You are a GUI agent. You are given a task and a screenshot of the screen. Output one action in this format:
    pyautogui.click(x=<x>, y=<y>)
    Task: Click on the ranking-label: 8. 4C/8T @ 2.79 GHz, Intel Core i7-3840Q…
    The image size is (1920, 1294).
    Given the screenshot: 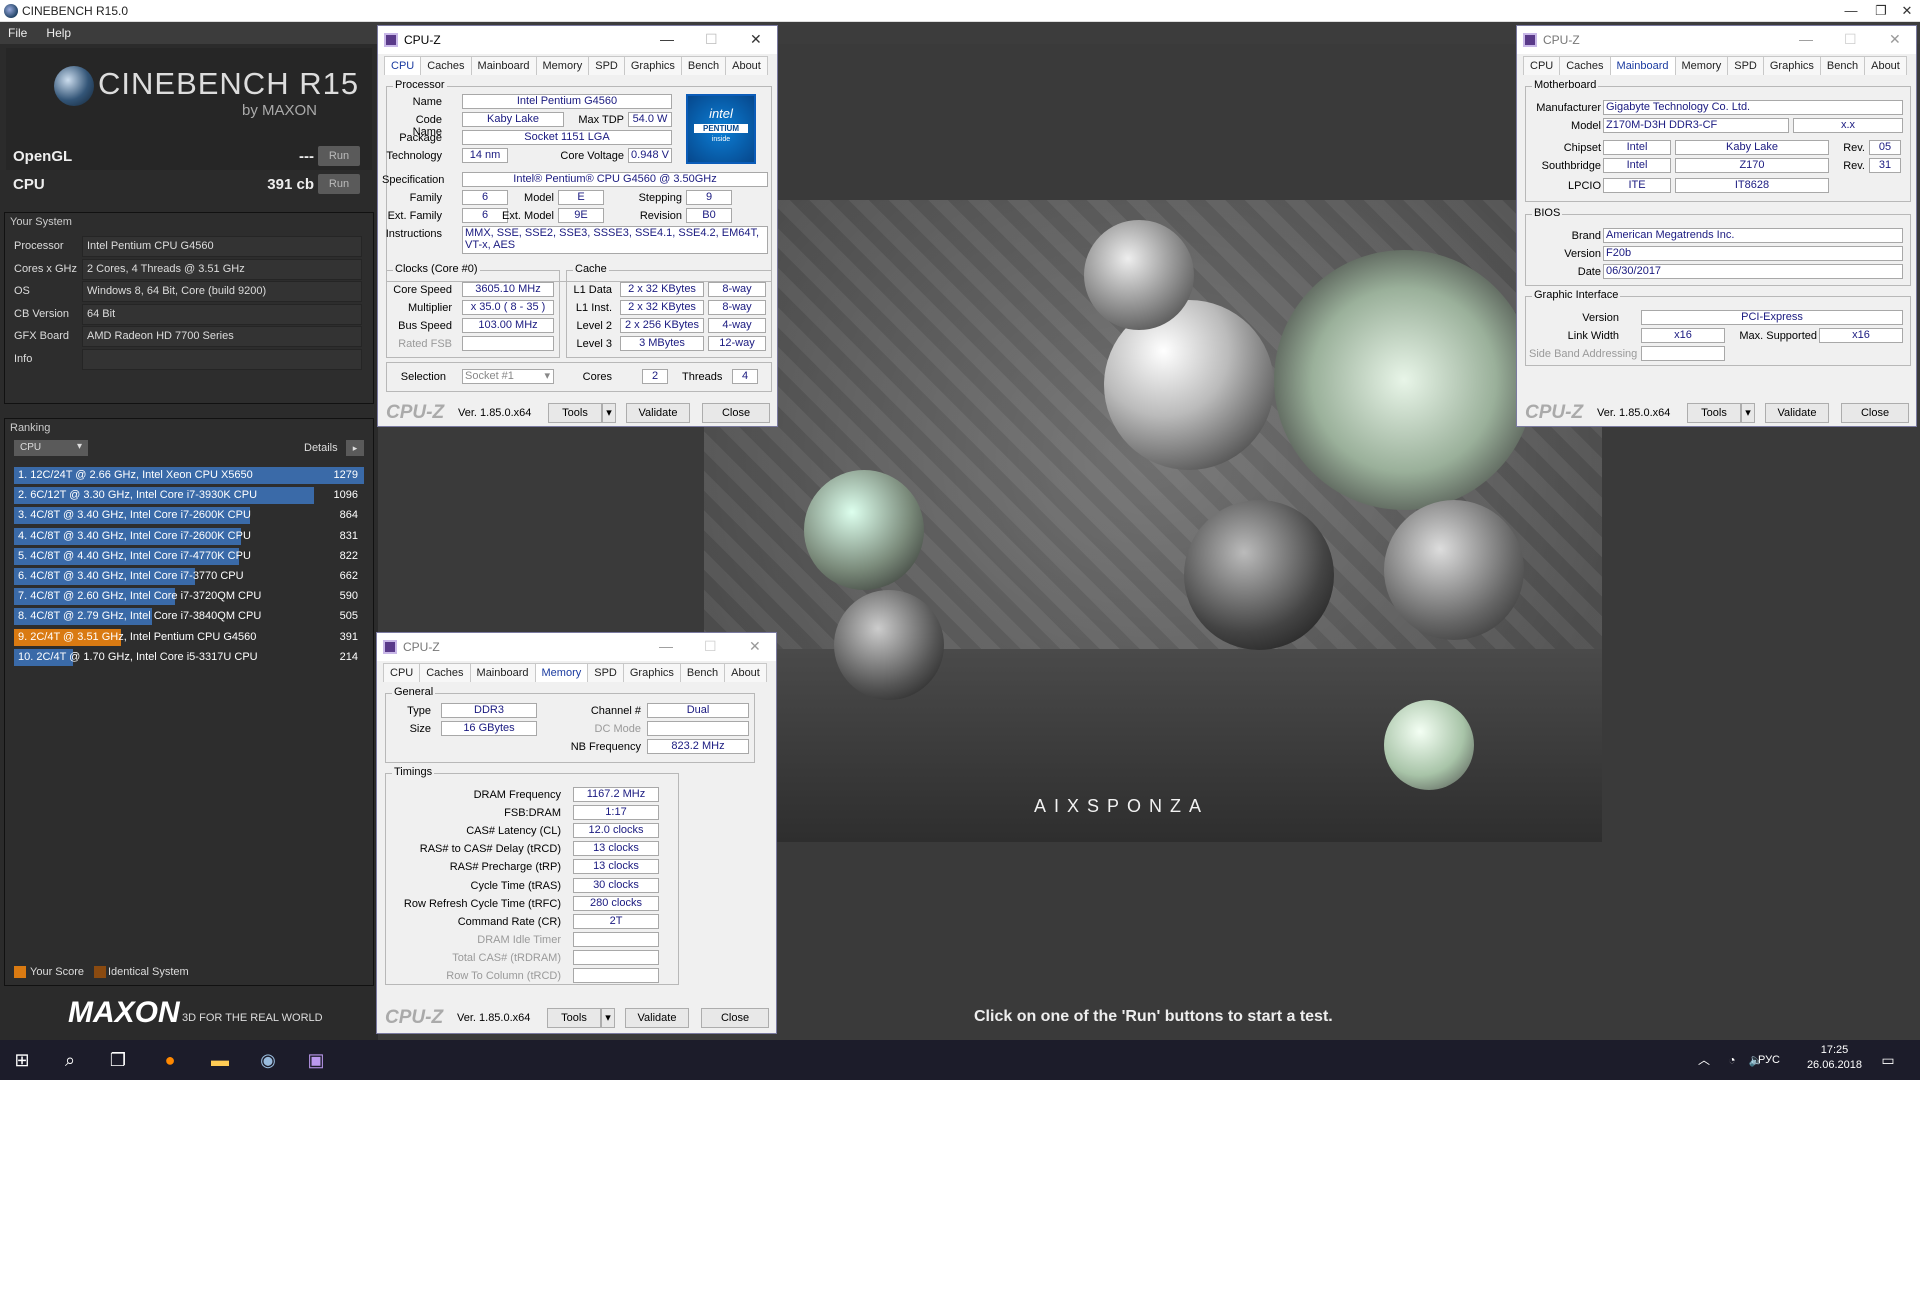 What is the action you would take?
    pyautogui.click(x=140, y=616)
    